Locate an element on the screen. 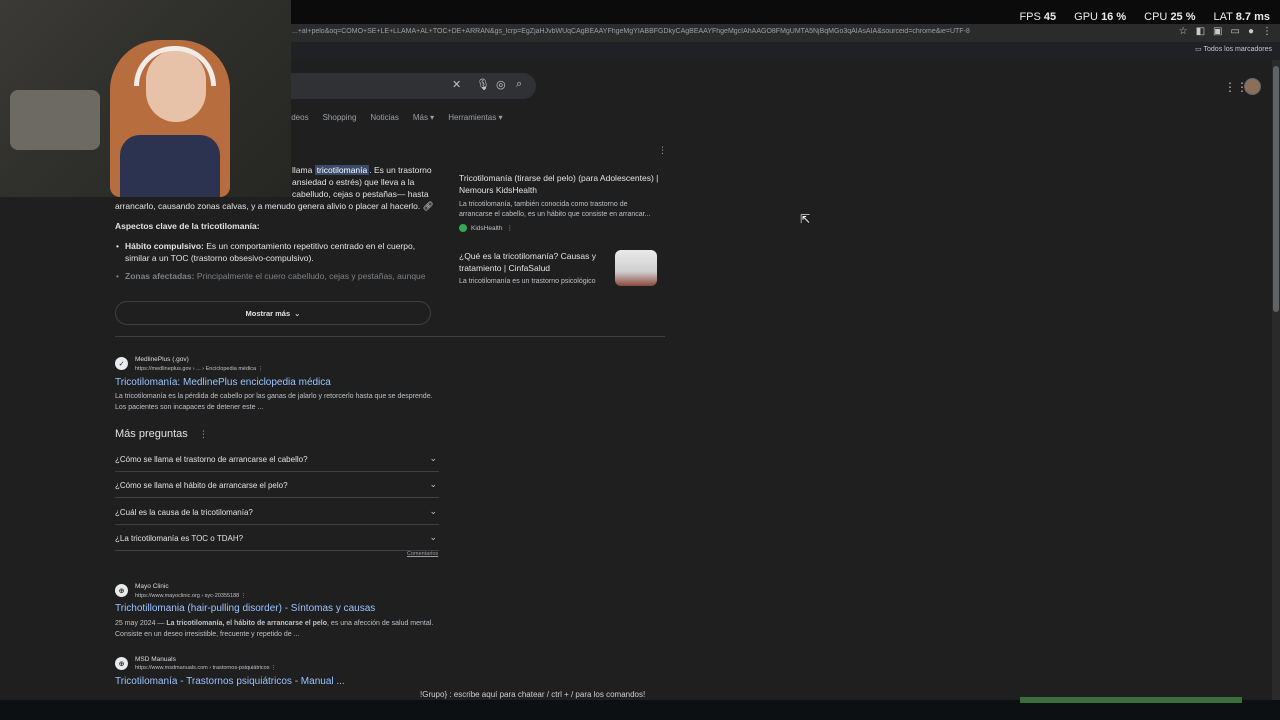 This screenshot has width=1280, height=720. search-icon: ⌕ is located at coordinates (519, 84).